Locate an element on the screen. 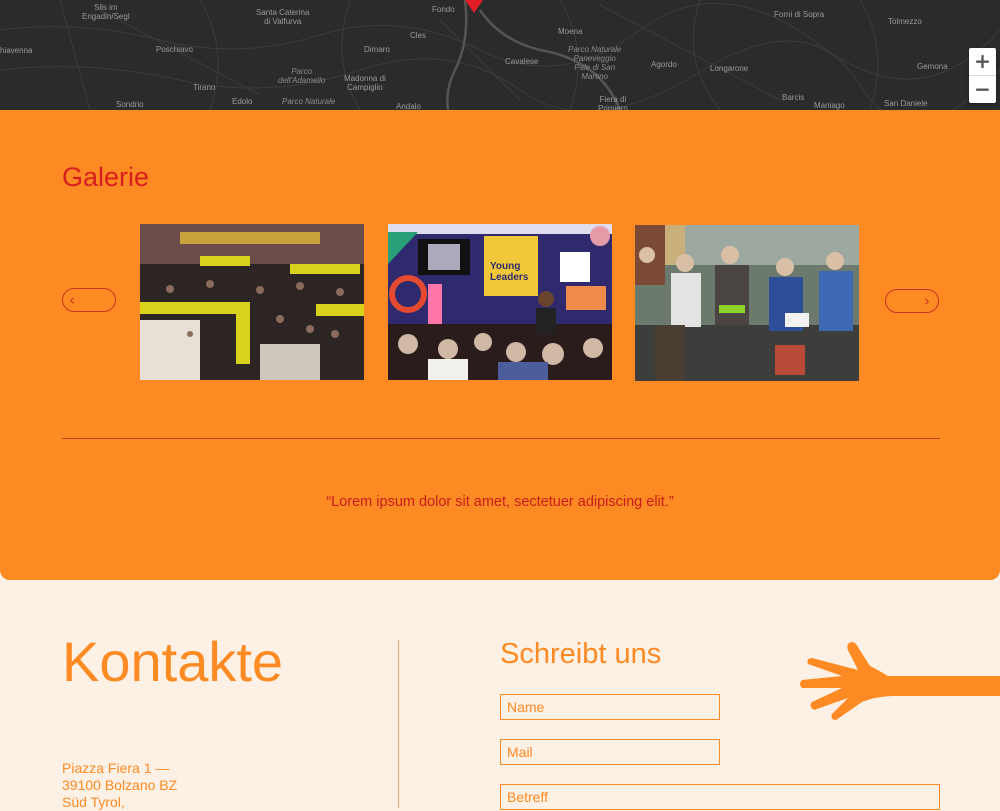  gallery-next-button: › is located at coordinates (912, 301).